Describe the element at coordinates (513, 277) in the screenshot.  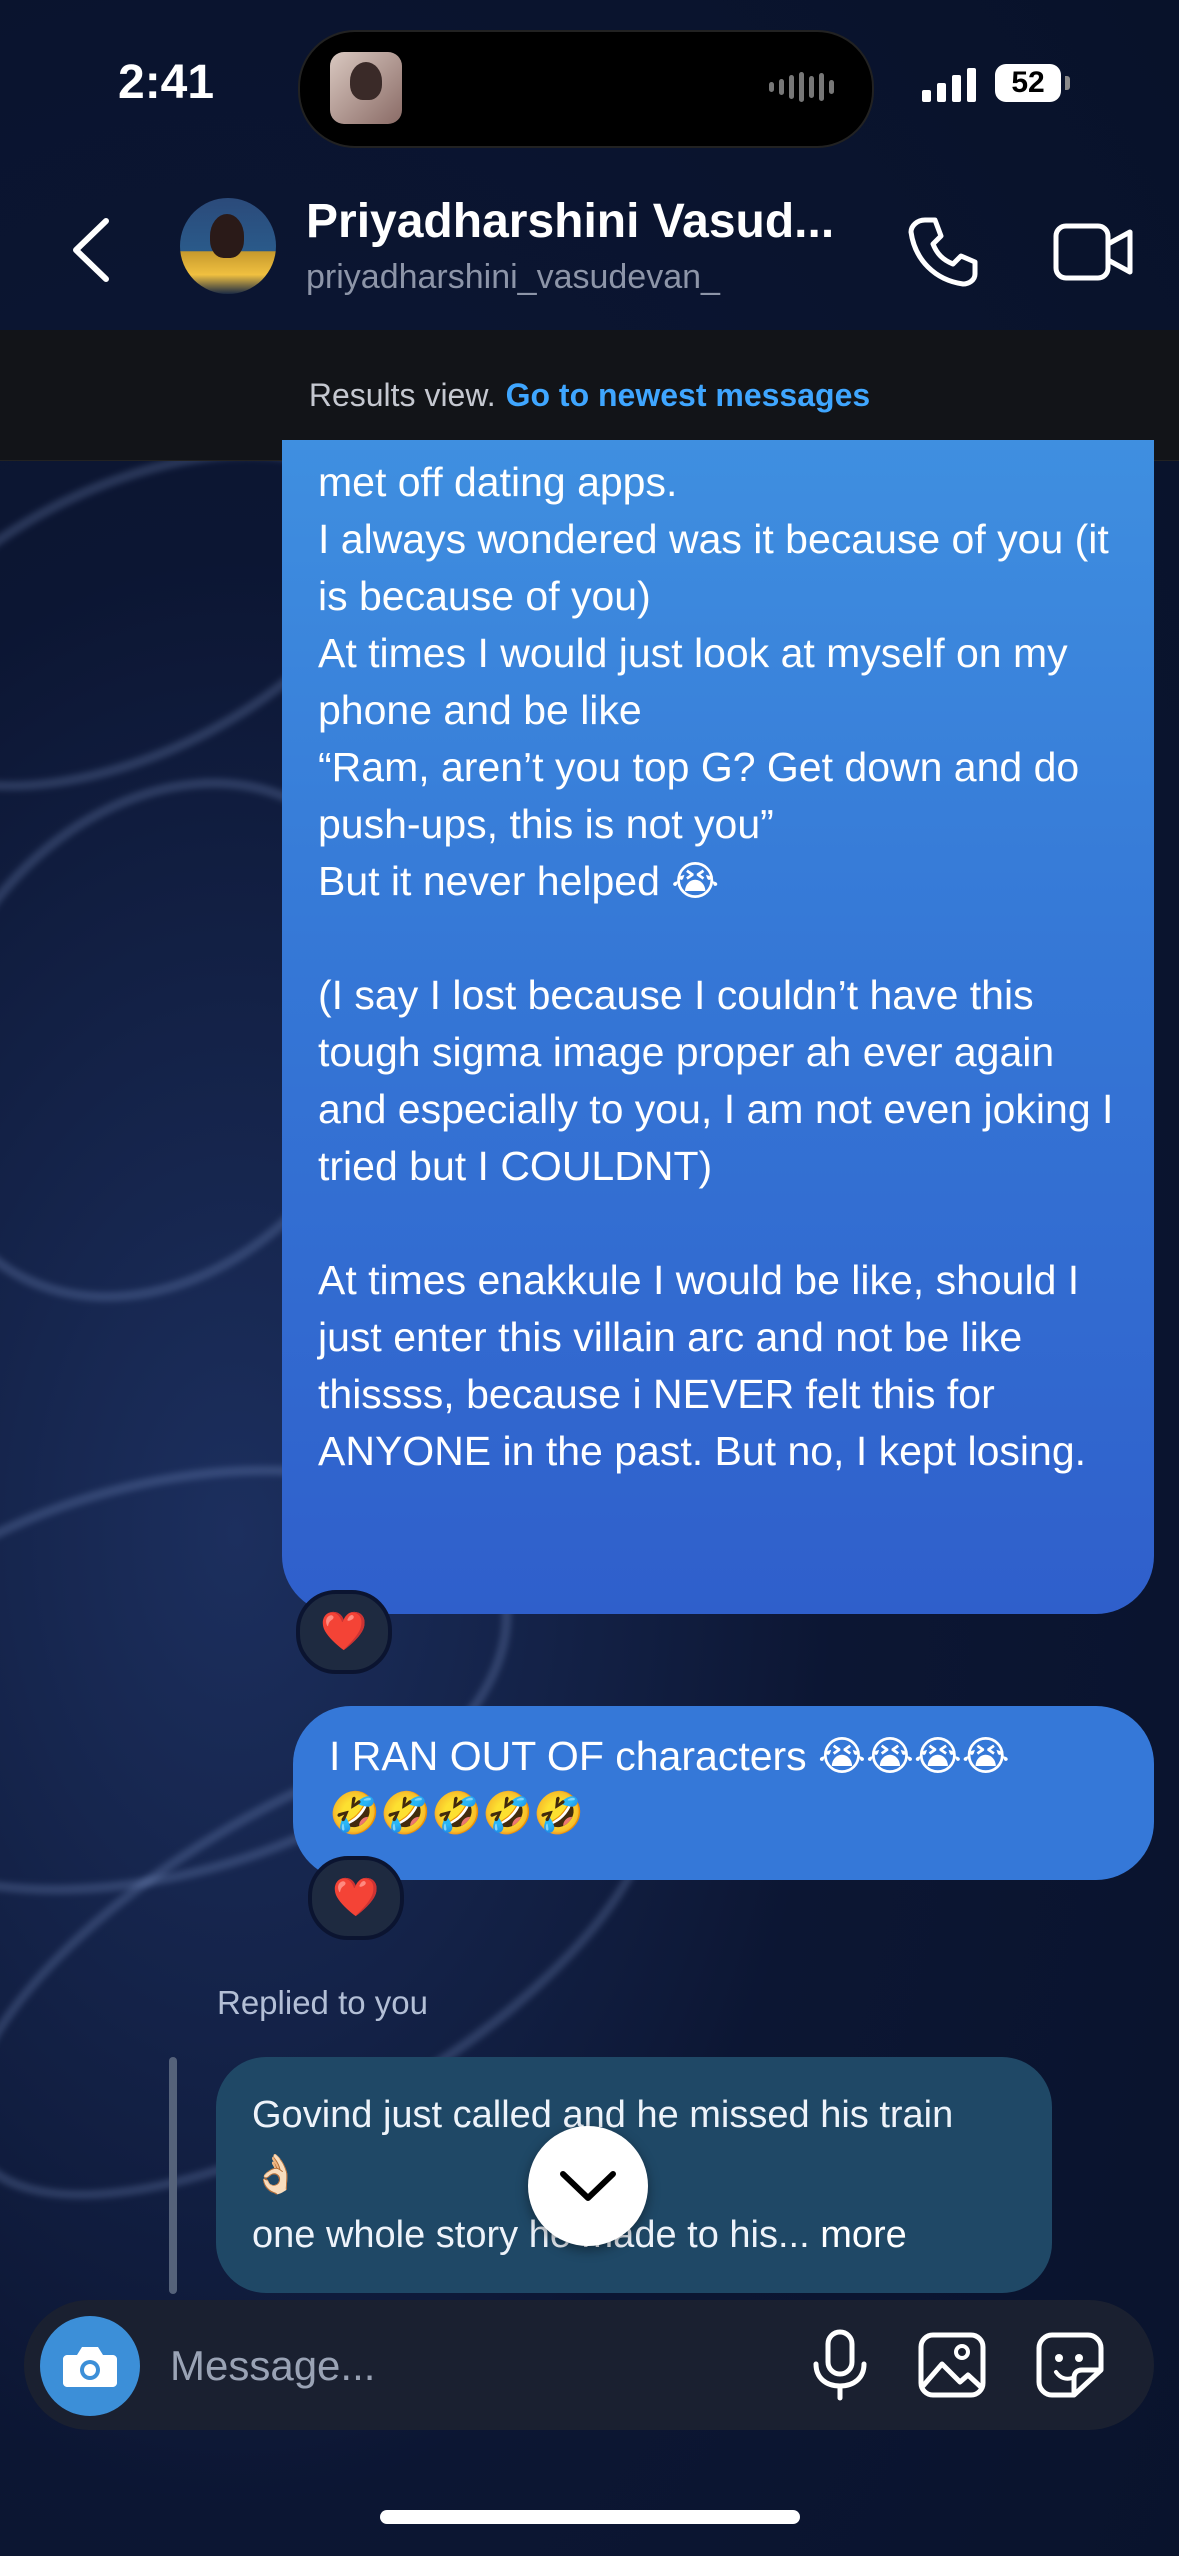
I see `contact-handle: priyadharshini_vasudevan_` at that location.